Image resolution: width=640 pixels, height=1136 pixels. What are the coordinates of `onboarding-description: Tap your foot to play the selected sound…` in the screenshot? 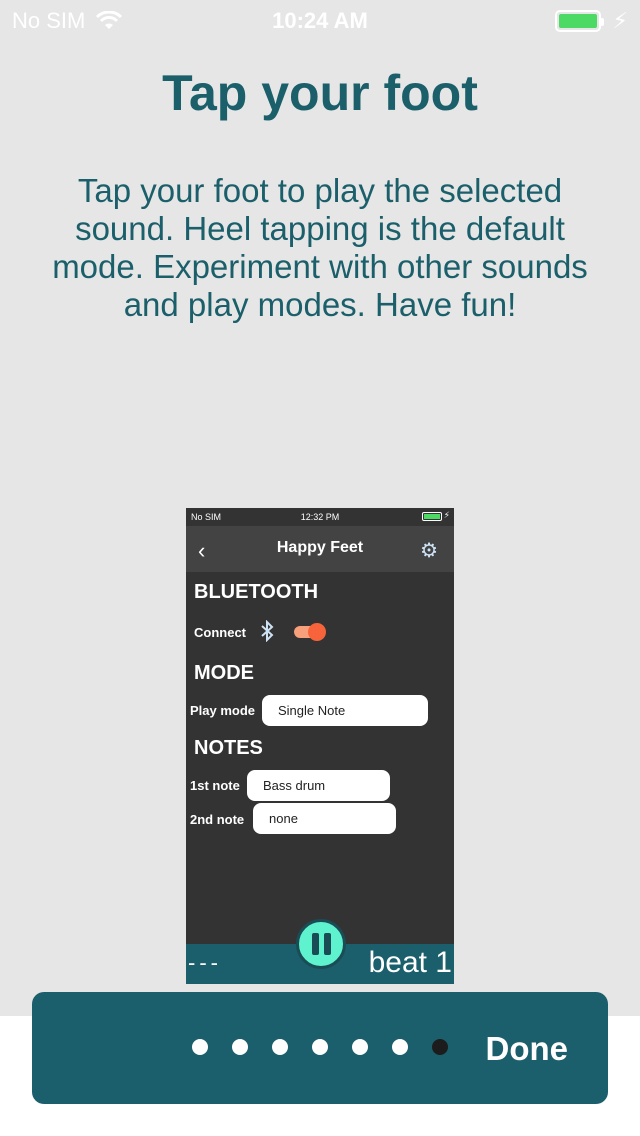 It's located at (320, 247).